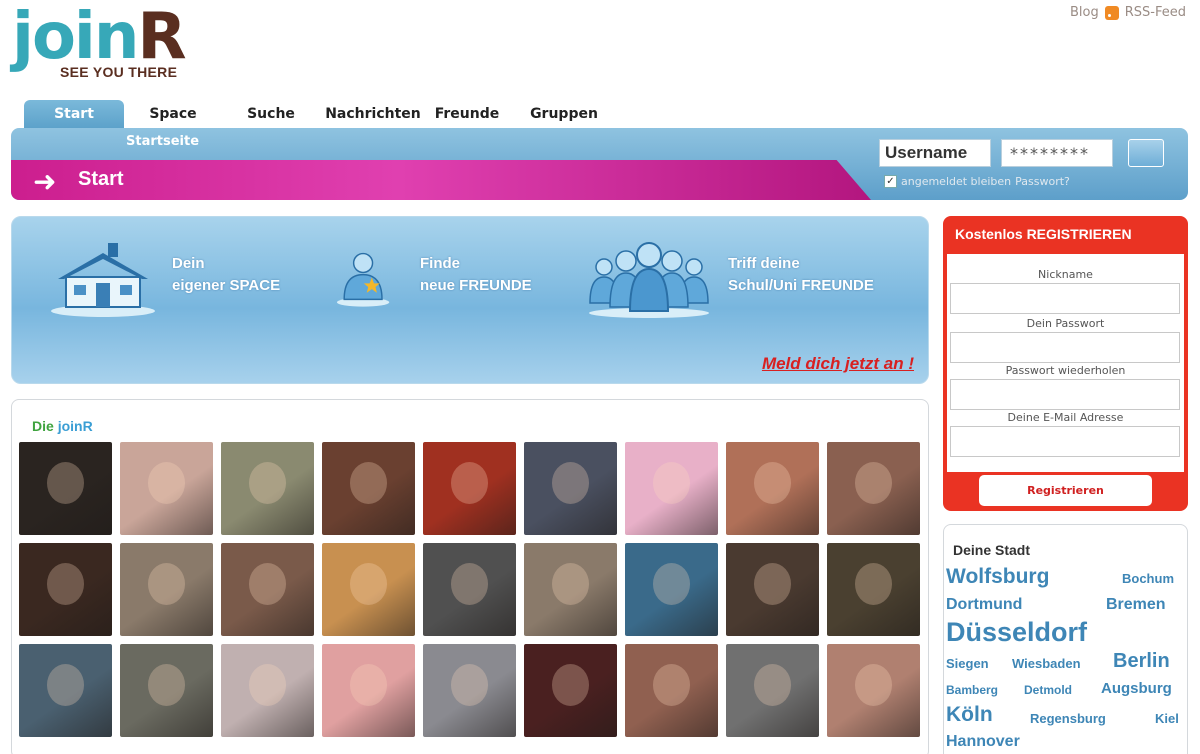 The height and width of the screenshot is (754, 1200). Describe the element at coordinates (119, 72) in the screenshot. I see `logo-tagline: SEE YOU THERE` at that location.